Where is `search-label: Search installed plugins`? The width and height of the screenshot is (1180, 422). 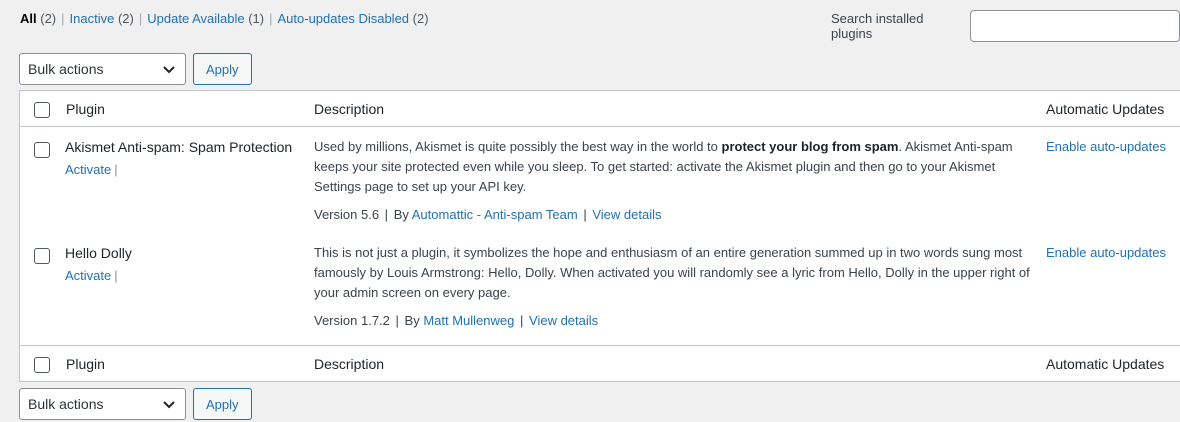
search-label: Search installed plugins is located at coordinates (877, 26).